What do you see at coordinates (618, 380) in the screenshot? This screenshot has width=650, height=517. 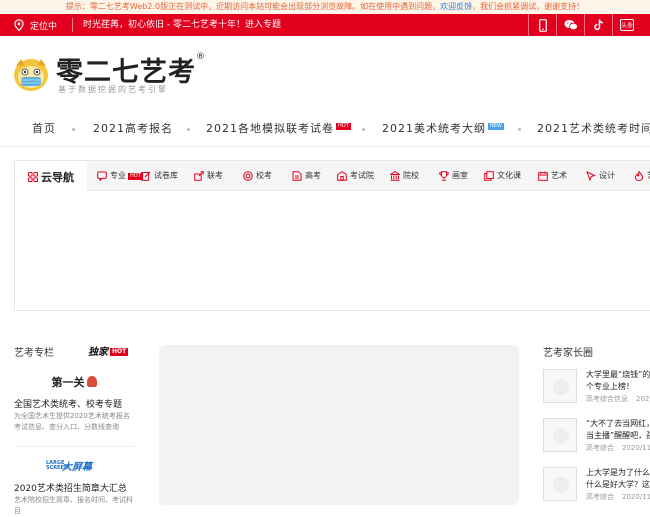 I see `news-title: 大学里最“烧钱”的几个专业上榜！` at bounding box center [618, 380].